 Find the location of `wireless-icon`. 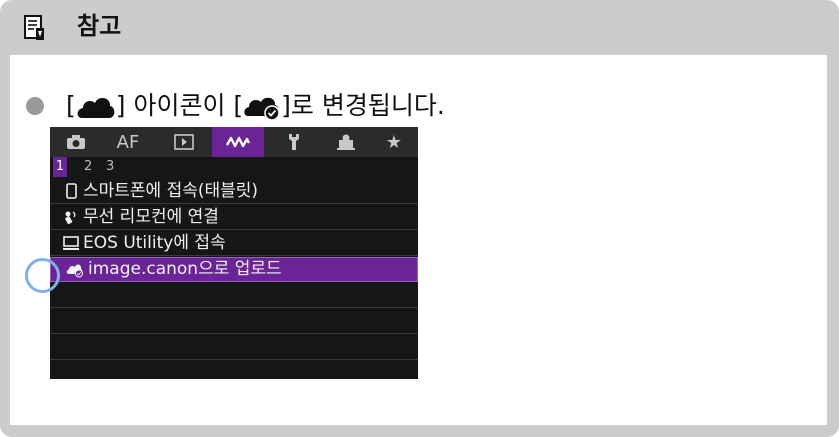

wireless-icon is located at coordinates (238, 142).